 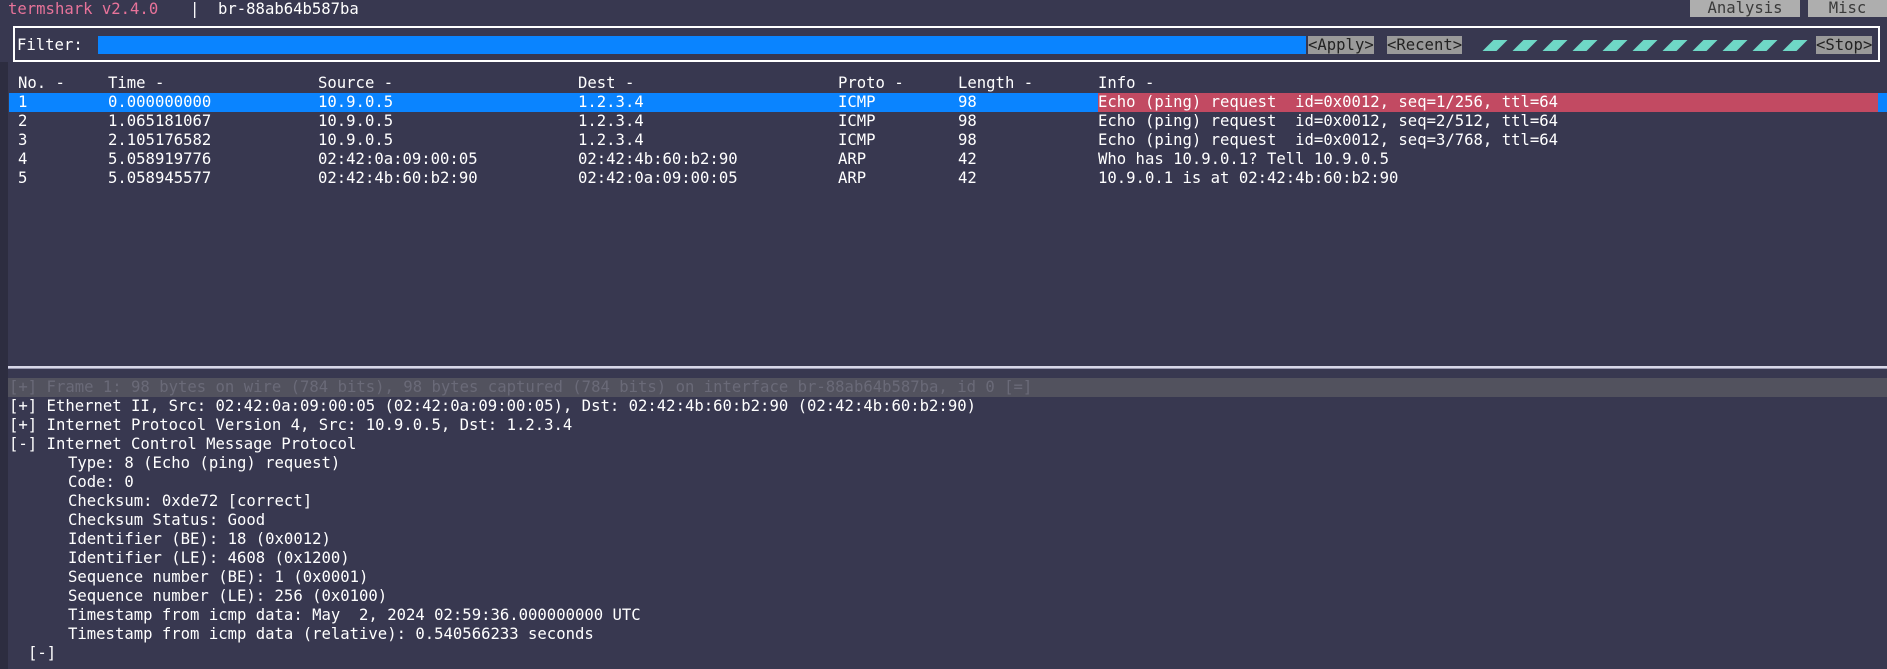 I want to click on packet-no: 3, so click(x=23, y=140).